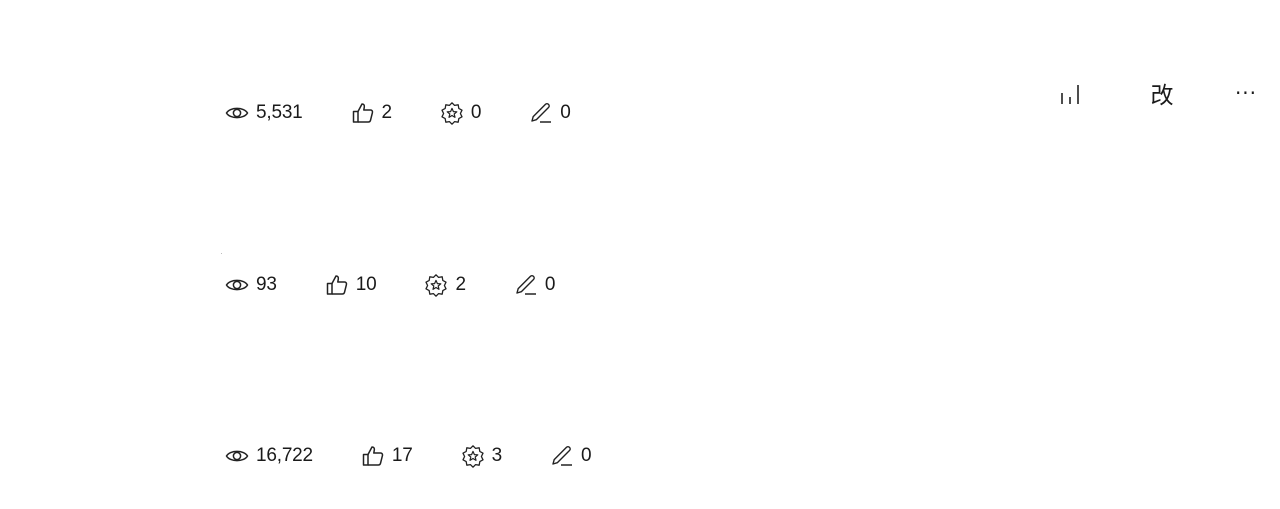 The image size is (1280, 509). Describe the element at coordinates (387, 112) in the screenshot. I see `likes-count: 2` at that location.